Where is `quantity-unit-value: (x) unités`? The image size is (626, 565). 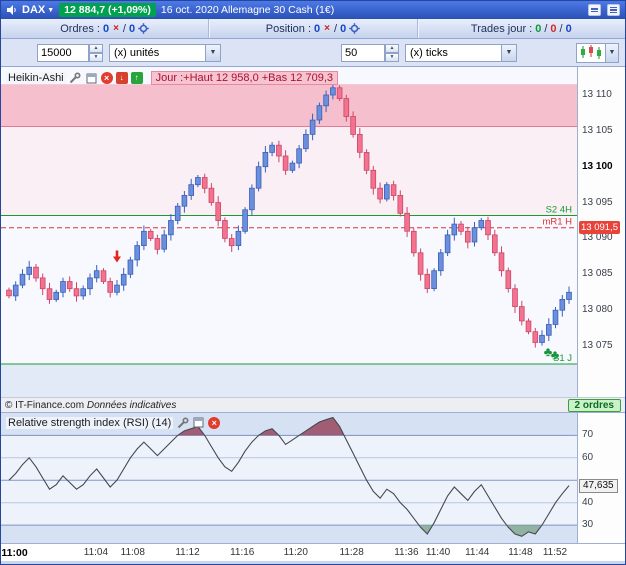
quantity-unit-value: (x) unités is located at coordinates (137, 52).